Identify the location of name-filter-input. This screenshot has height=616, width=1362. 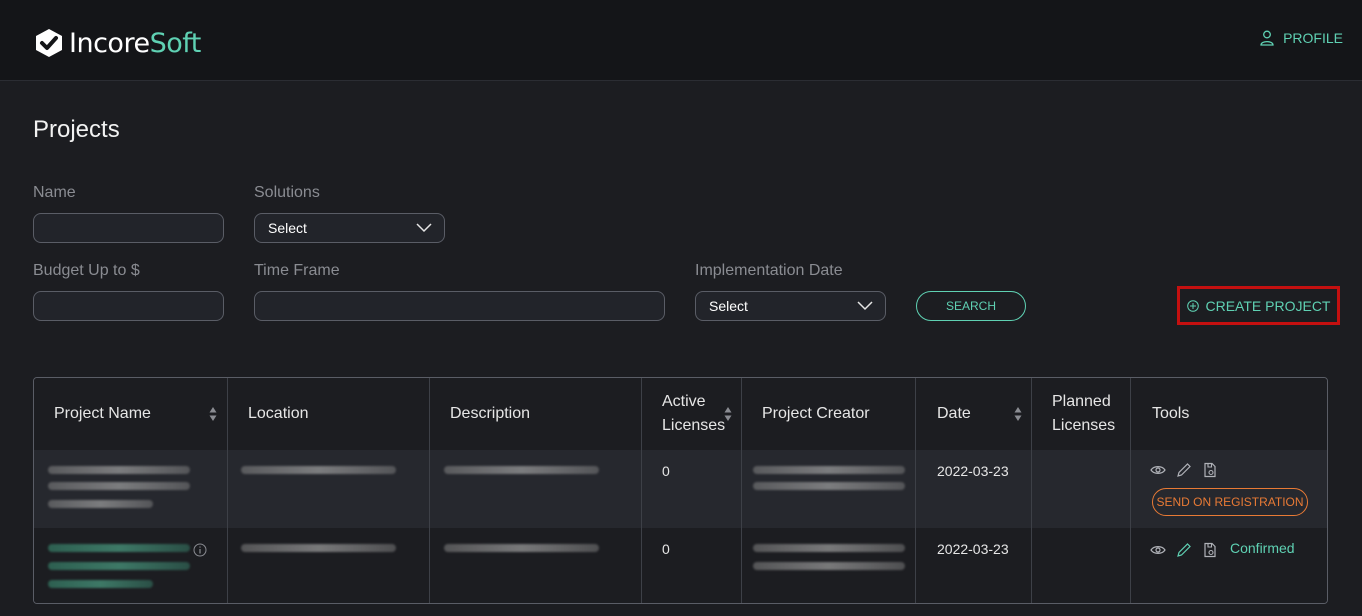
(128, 228).